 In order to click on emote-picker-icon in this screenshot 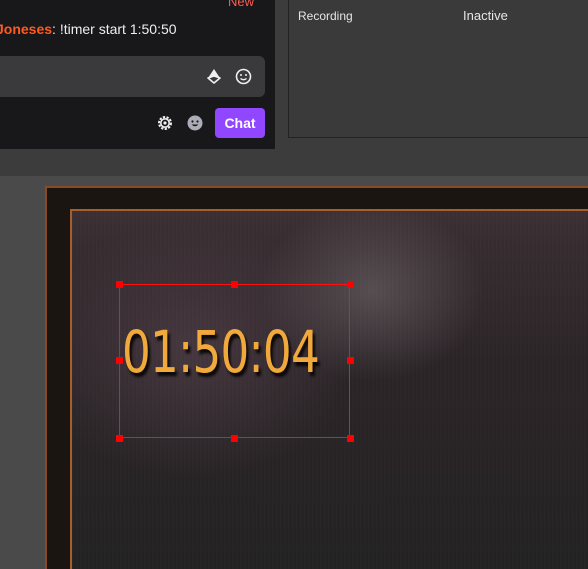, I will do `click(243, 76)`.